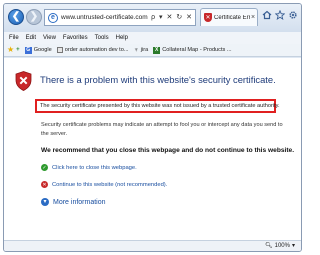 This screenshot has width=320, height=255. What do you see at coordinates (144, 50) in the screenshot?
I see `favorite-label: jira` at bounding box center [144, 50].